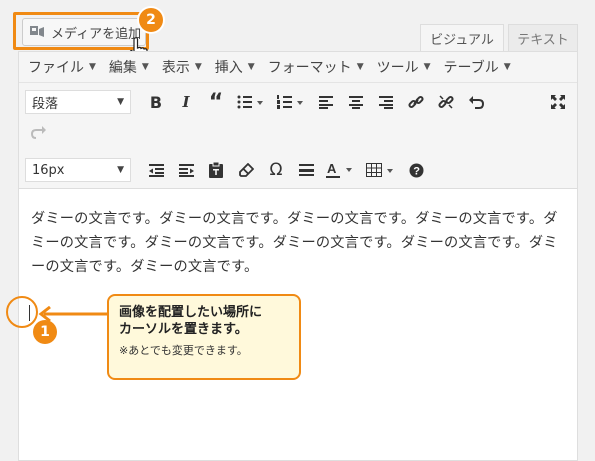  I want to click on table-icon, so click(381, 170).